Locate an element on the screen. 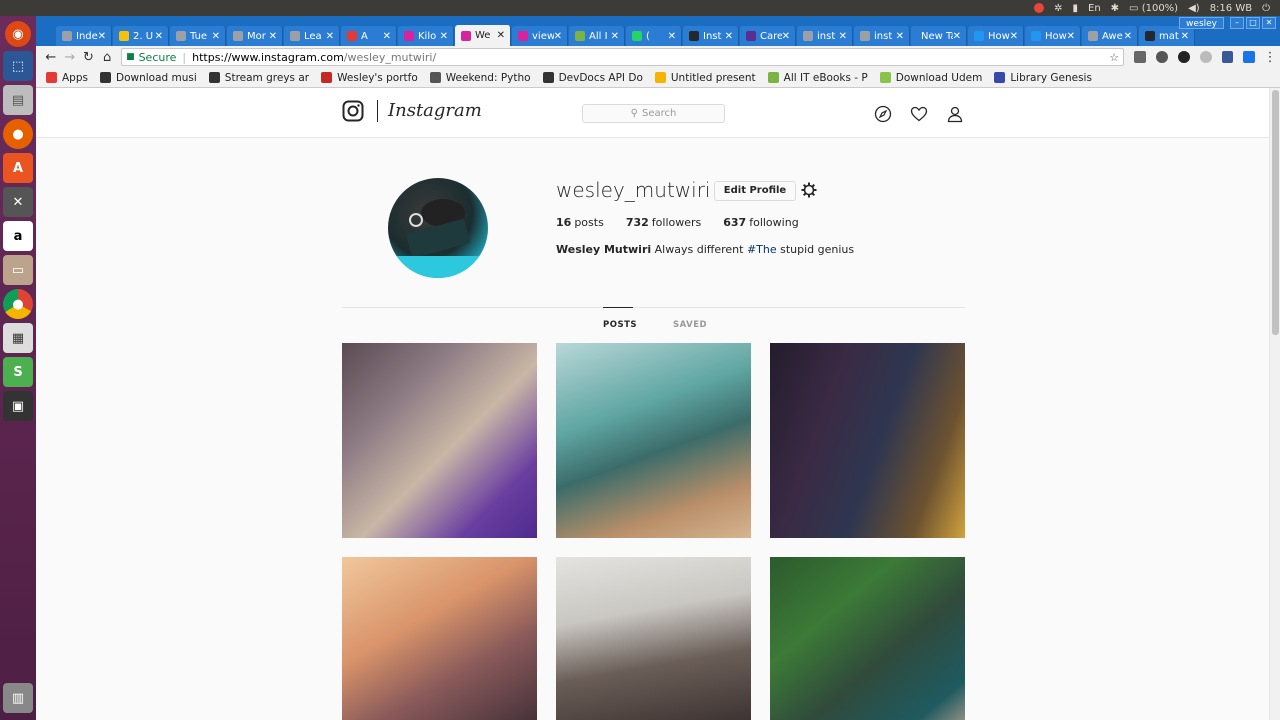 The width and height of the screenshot is (1280, 720). scrollbar-thumb is located at coordinates (1275, 212).